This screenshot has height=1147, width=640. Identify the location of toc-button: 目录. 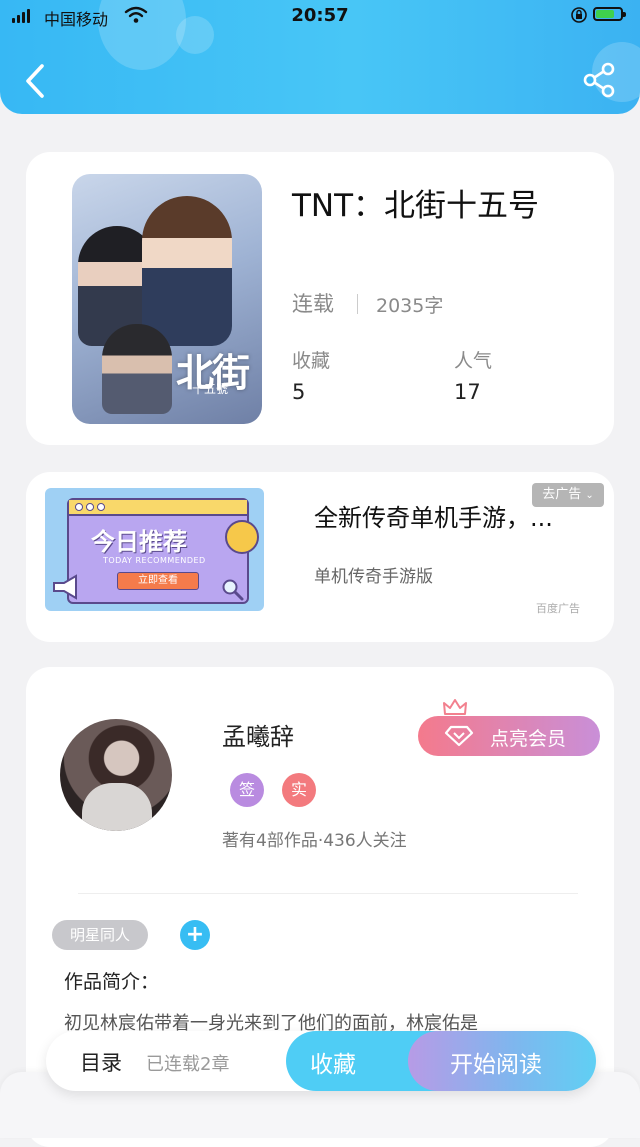
(101, 1062).